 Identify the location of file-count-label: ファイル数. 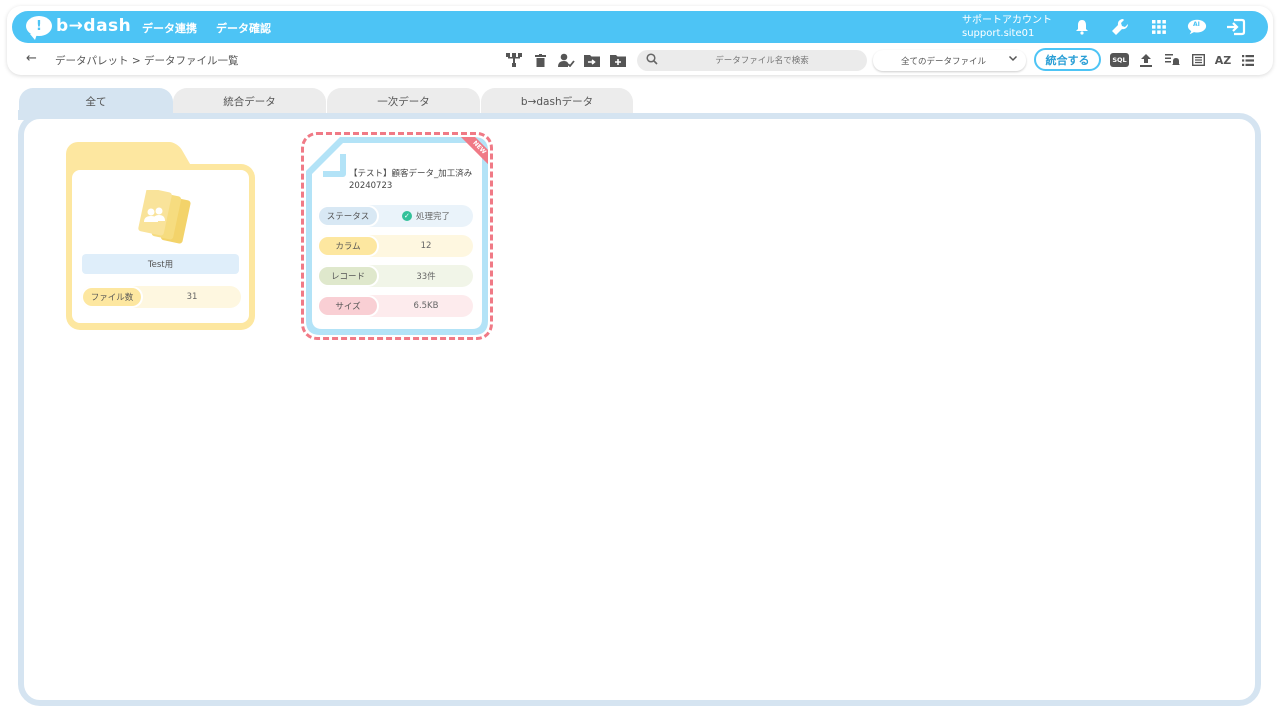
(112, 297).